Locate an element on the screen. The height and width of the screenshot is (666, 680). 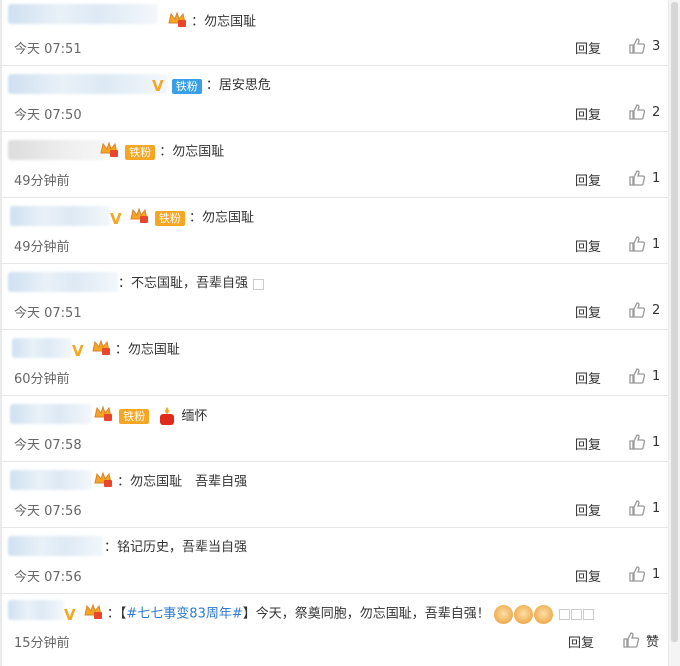
scrollbar-thumb is located at coordinates (674, 322).